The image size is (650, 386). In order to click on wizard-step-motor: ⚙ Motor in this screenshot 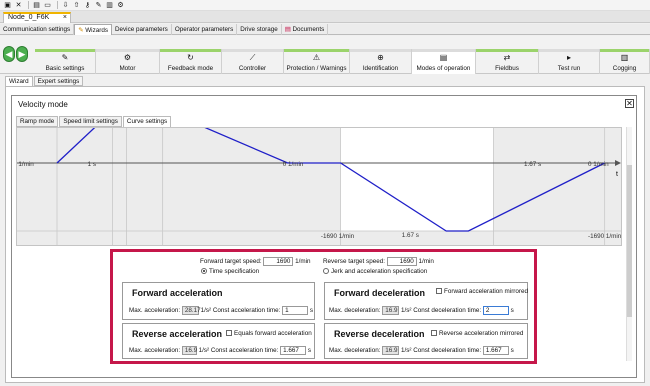, I will do `click(128, 61)`.